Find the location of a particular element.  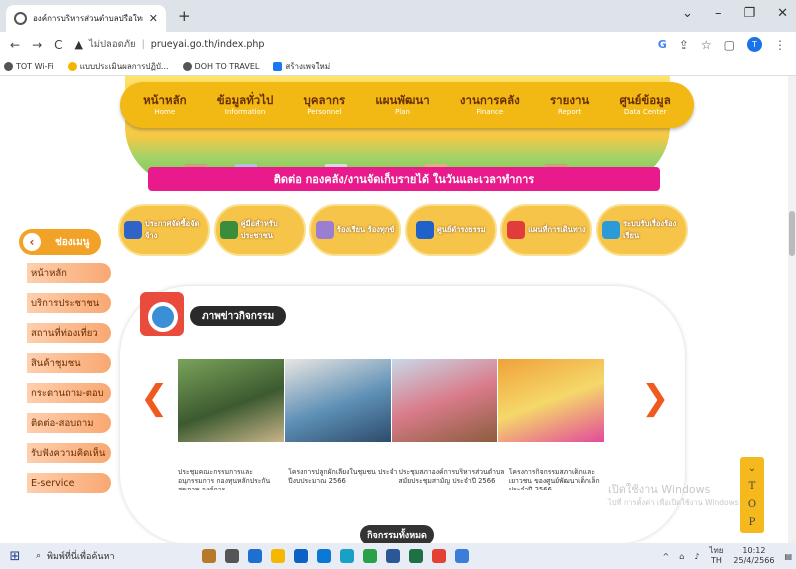

restore-icon: ❐ is located at coordinates (749, 13).